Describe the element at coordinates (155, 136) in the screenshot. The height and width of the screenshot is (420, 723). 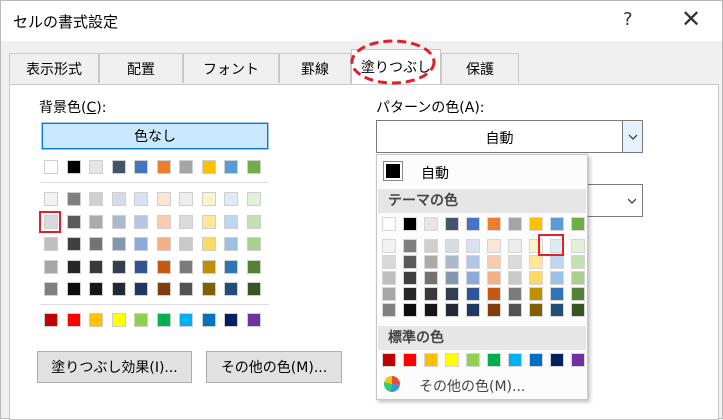
I see `no-color-button: 色なし` at that location.